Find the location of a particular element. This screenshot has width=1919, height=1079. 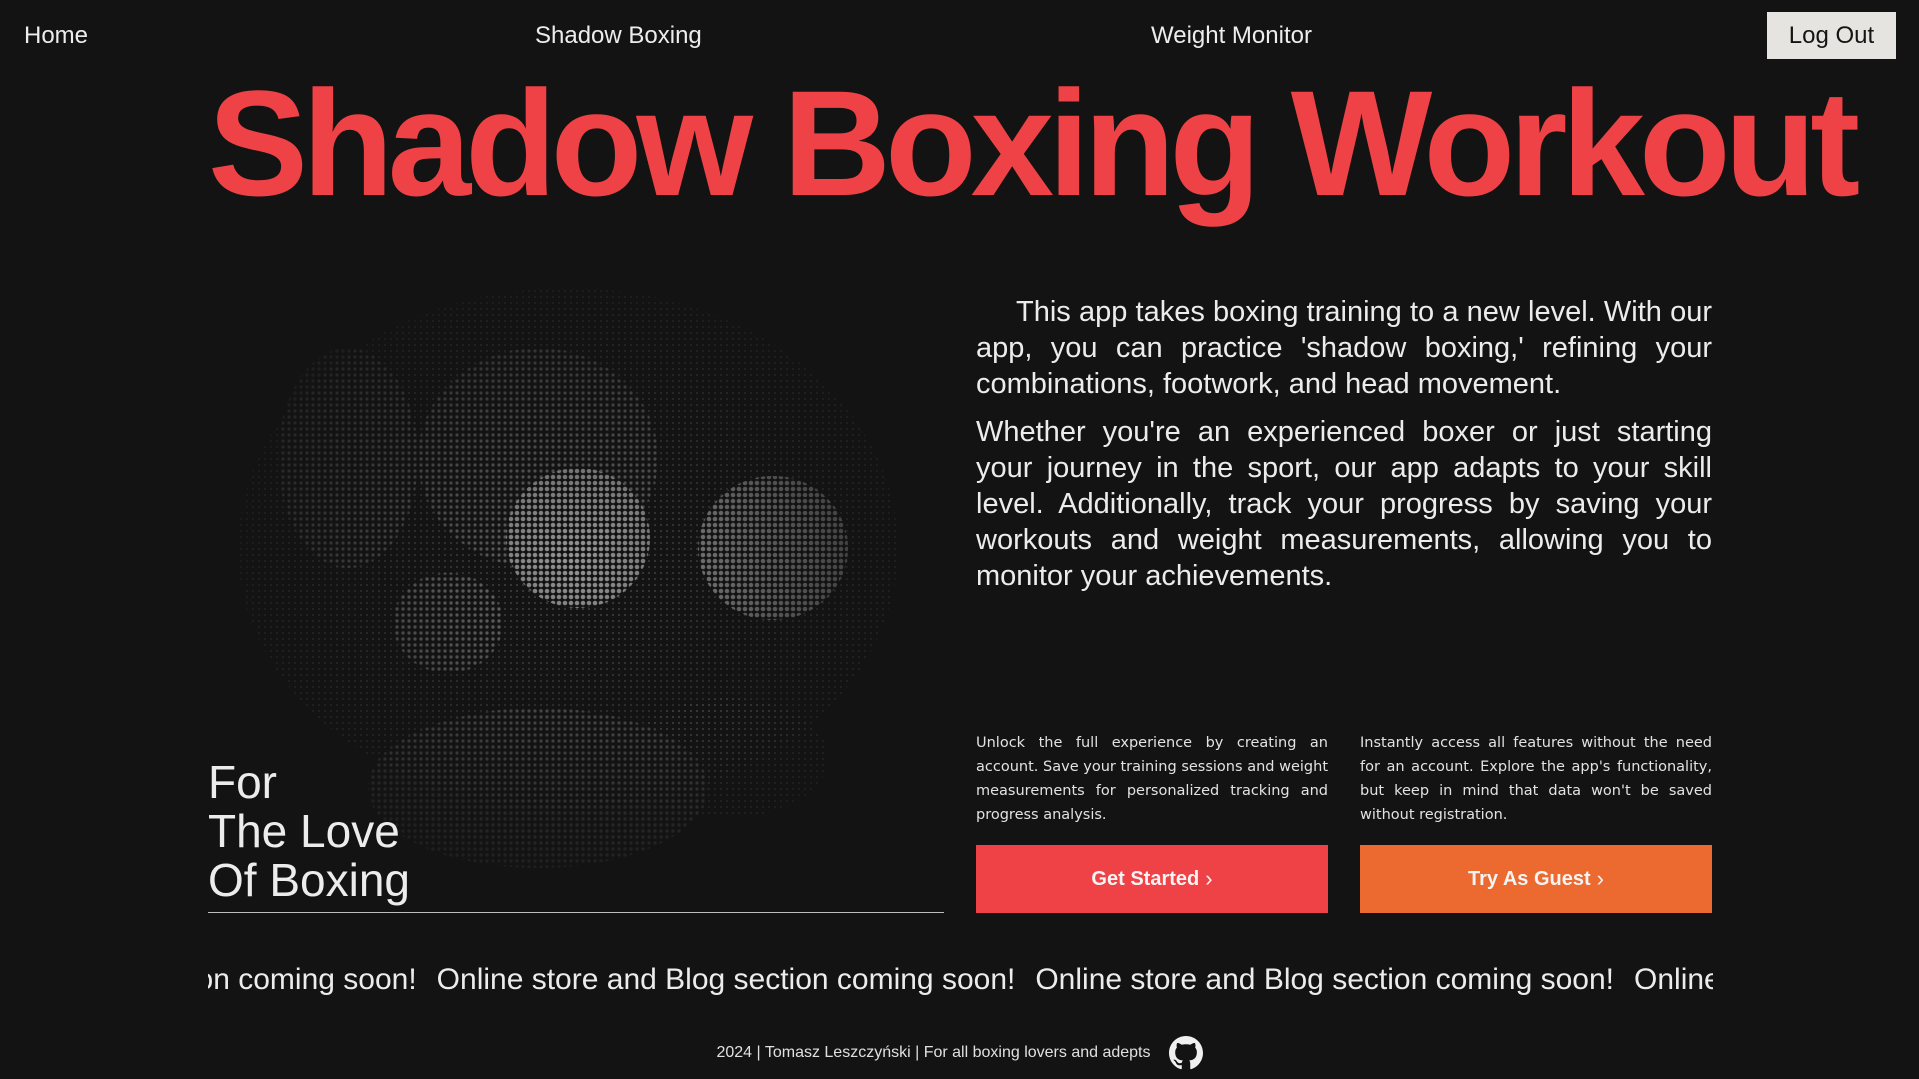

tagline-line-1: For is located at coordinates (242, 782).